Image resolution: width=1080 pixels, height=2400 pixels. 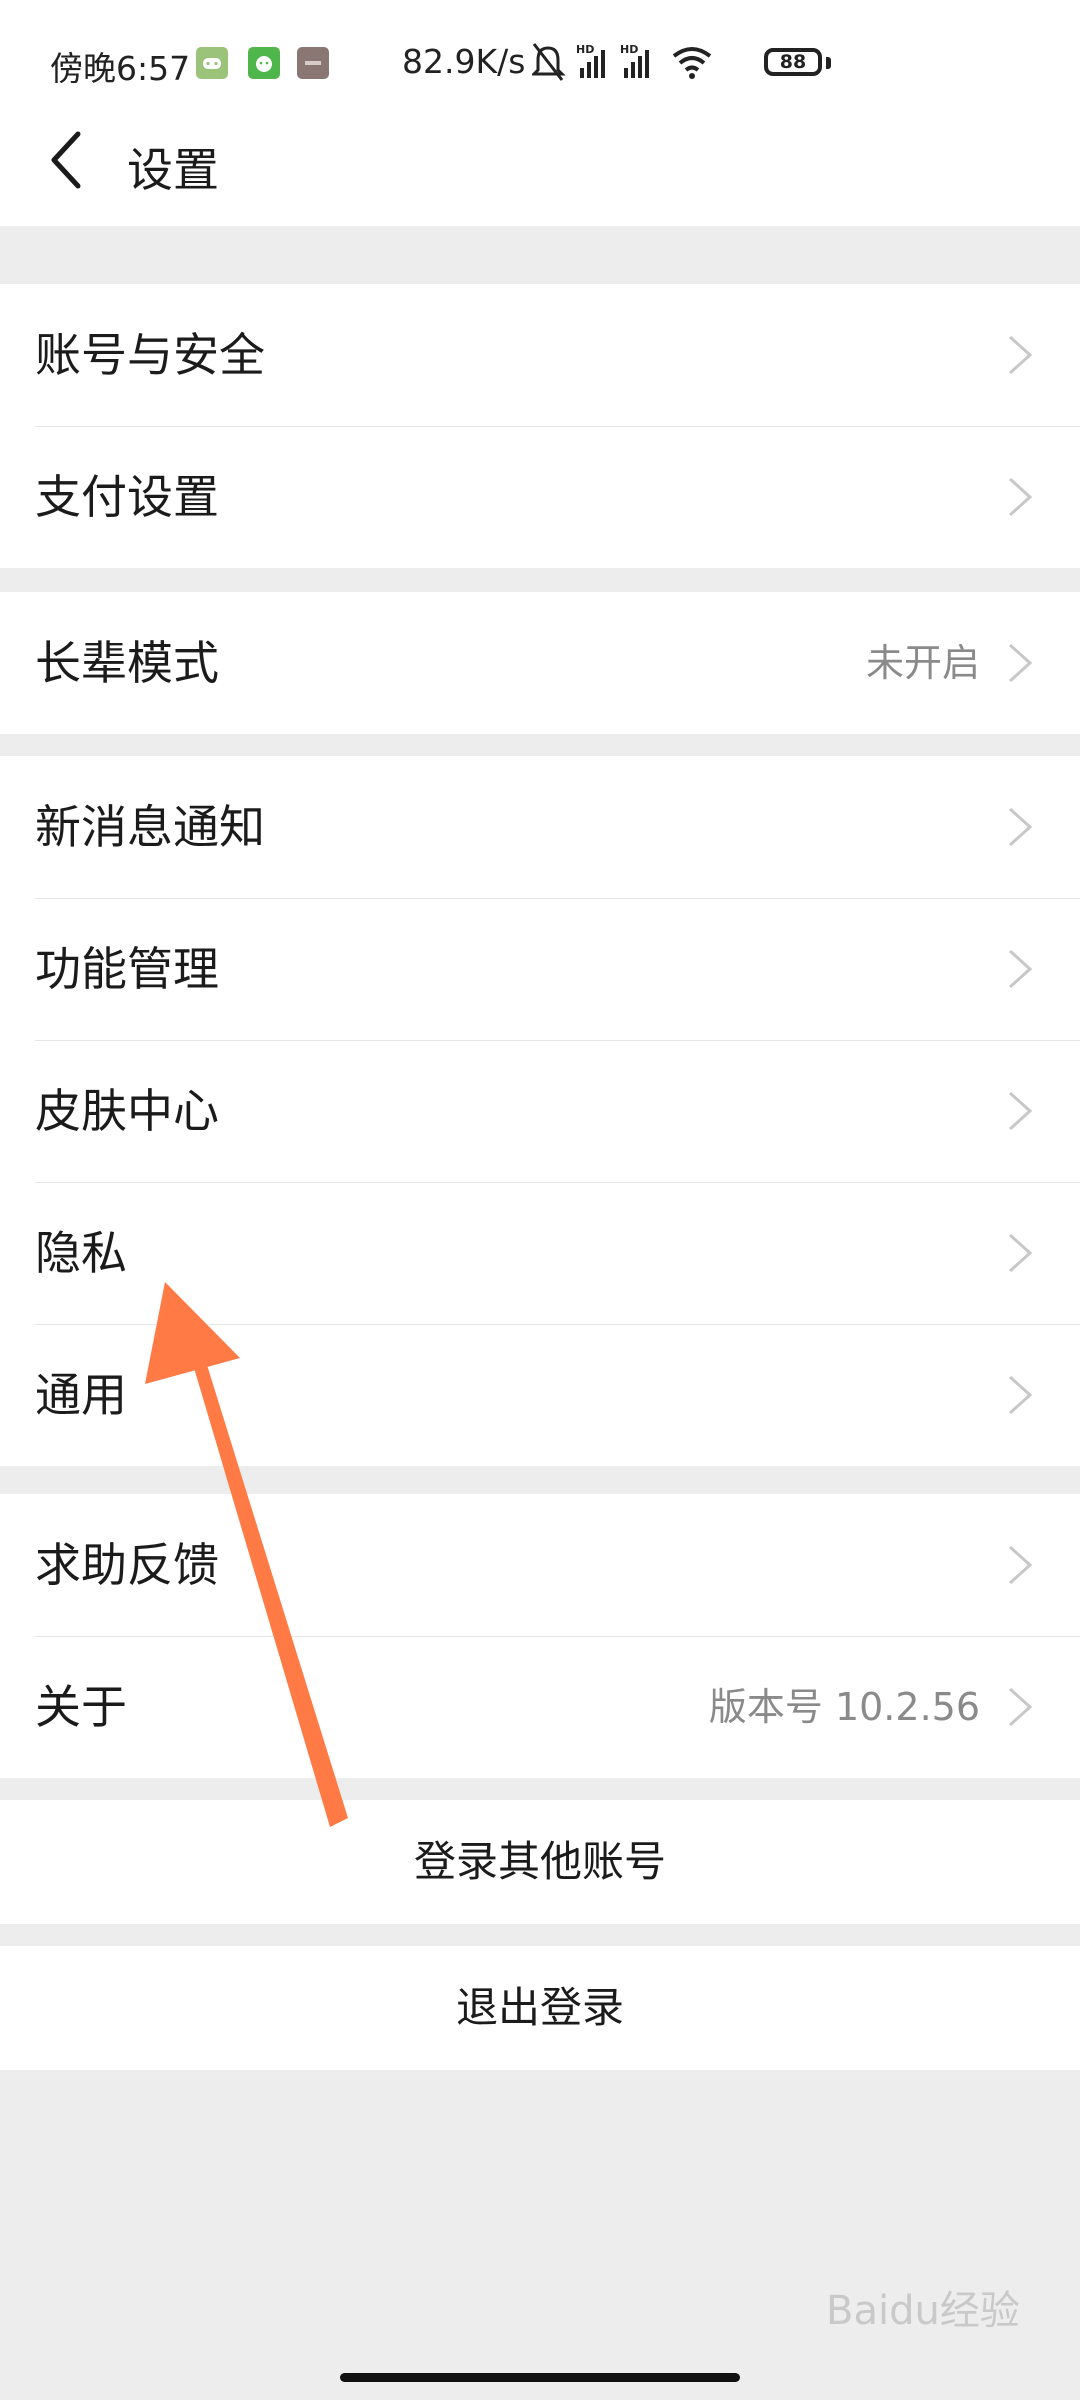 I want to click on settings-item-label: 账号与安全, so click(x=150, y=355).